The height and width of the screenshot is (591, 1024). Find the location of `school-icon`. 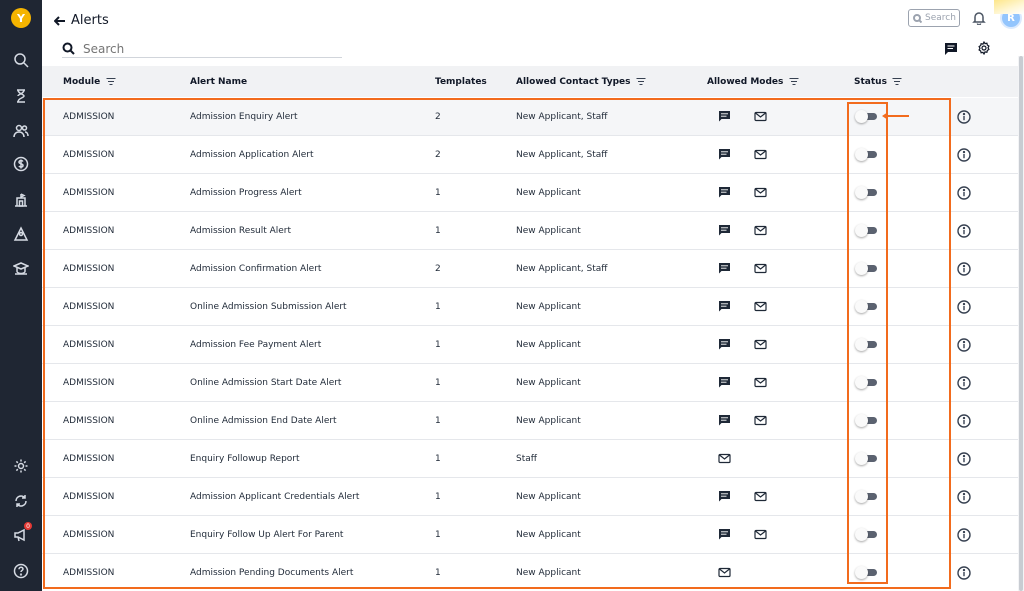

school-icon is located at coordinates (21, 268).